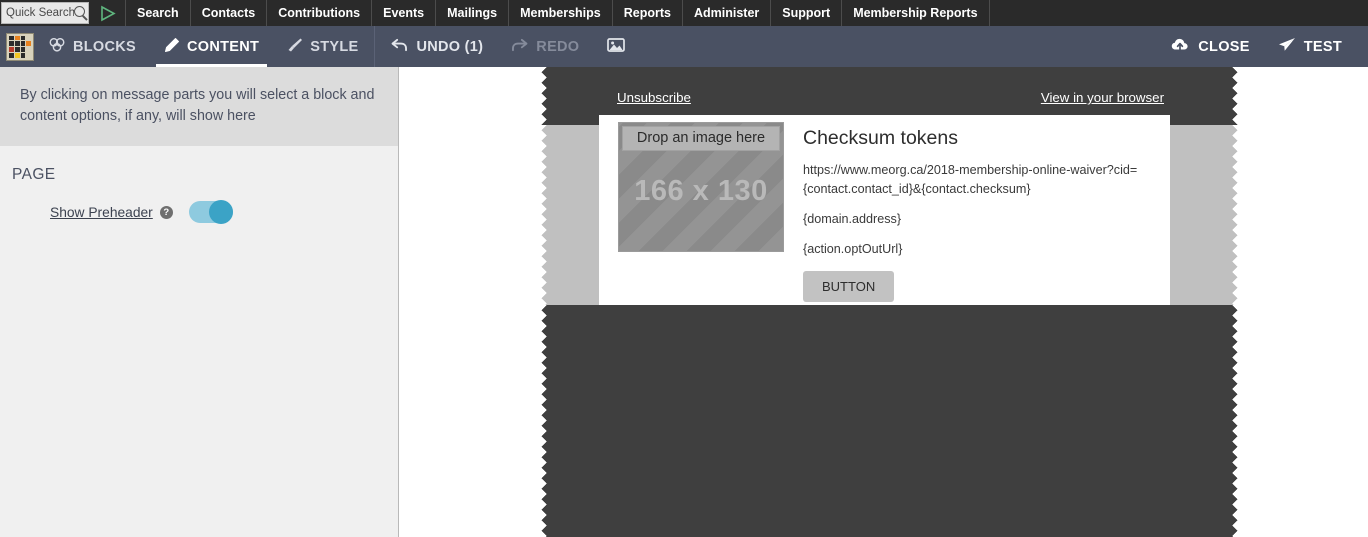  I want to click on quick-search-box, so click(45, 13).